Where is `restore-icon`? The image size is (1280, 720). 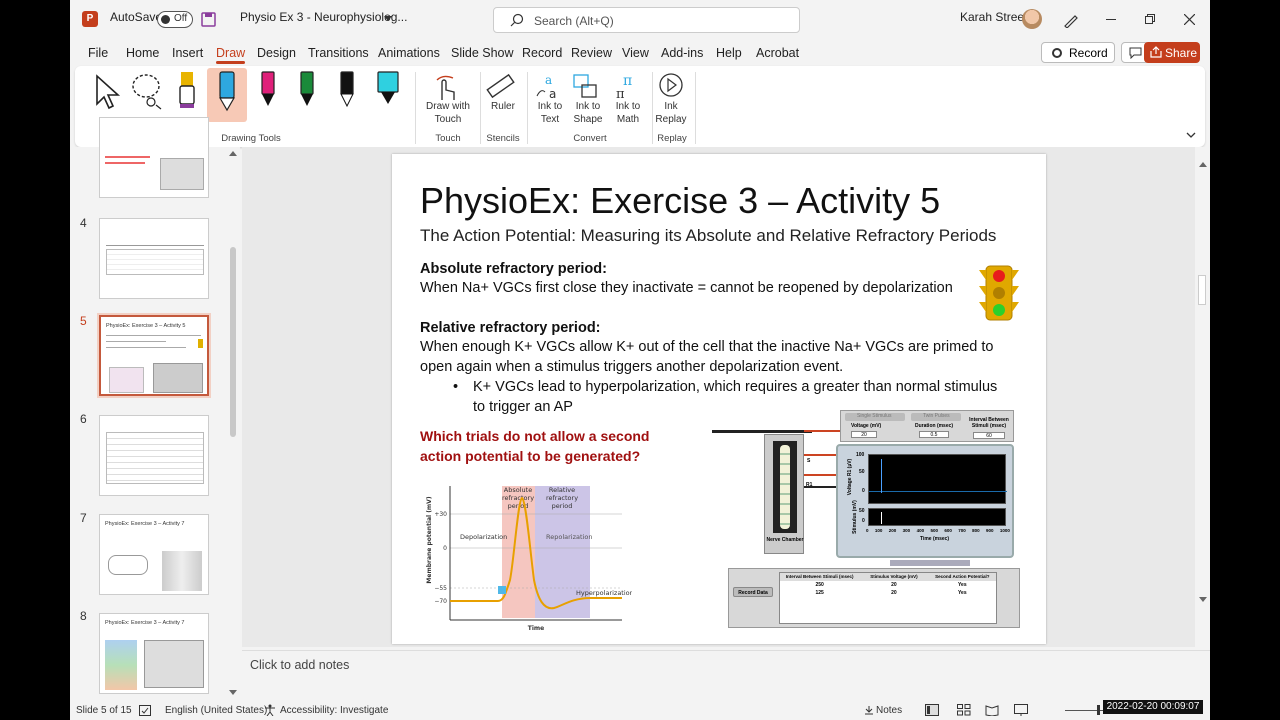 restore-icon is located at coordinates (1150, 19).